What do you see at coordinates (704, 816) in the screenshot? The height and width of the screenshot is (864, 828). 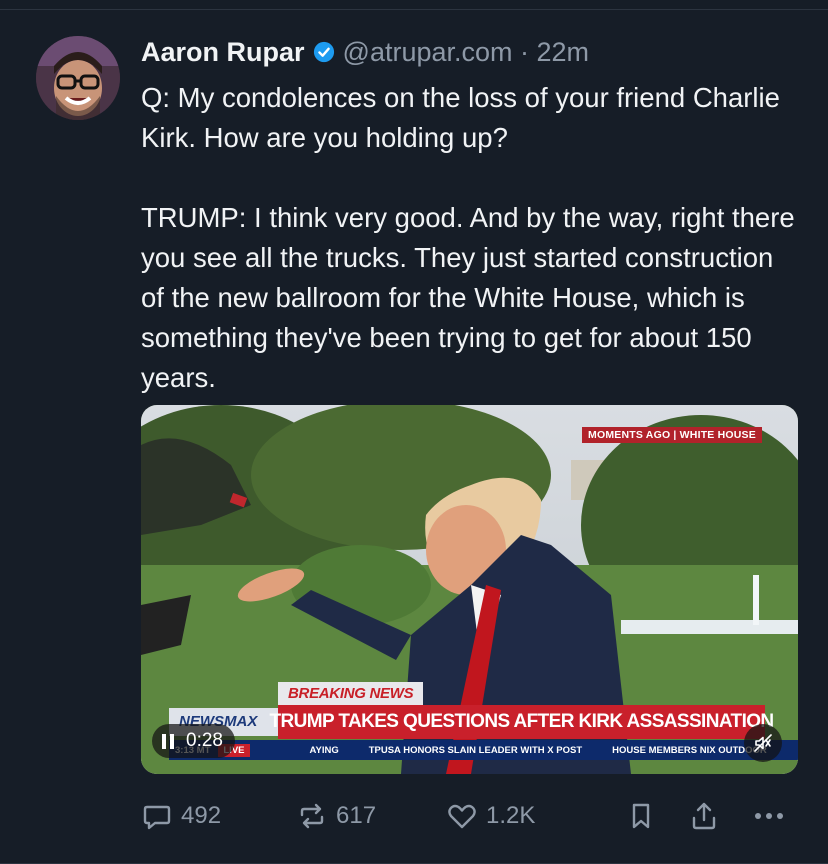 I see `share-icon` at bounding box center [704, 816].